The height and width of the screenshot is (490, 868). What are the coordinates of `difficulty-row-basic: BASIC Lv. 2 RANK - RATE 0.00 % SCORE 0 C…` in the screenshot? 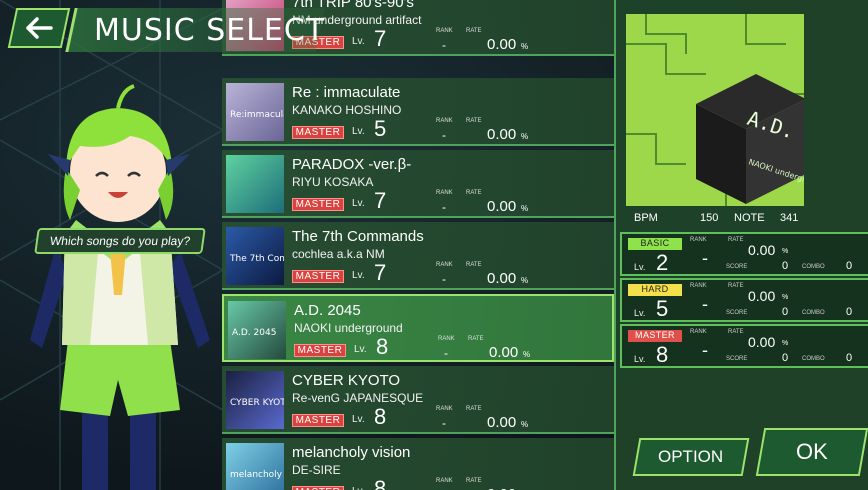 It's located at (744, 254).